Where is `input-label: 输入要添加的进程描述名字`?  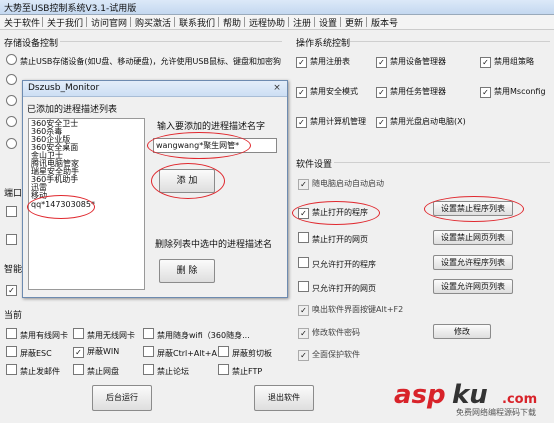
input-label: 输入要添加的进程描述名字 is located at coordinates (211, 127).